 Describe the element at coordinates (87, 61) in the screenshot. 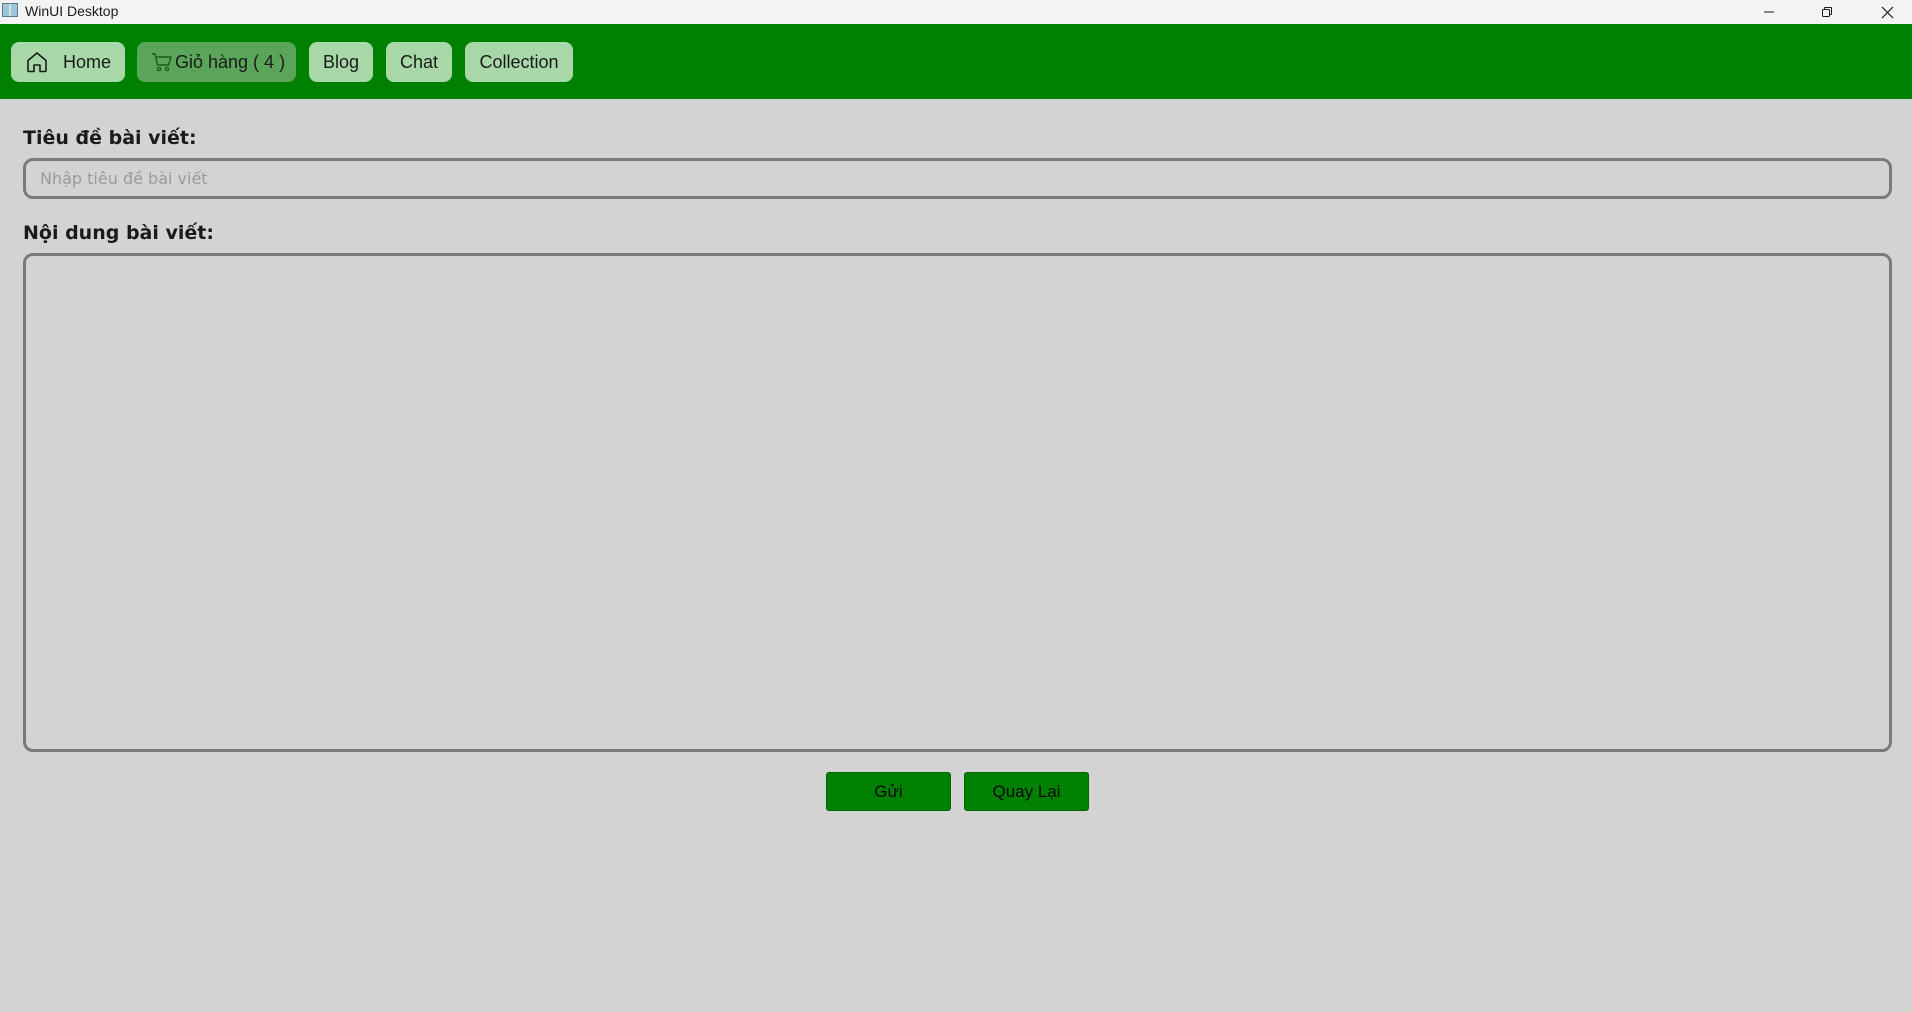

I see `nav-home-label: Home` at that location.